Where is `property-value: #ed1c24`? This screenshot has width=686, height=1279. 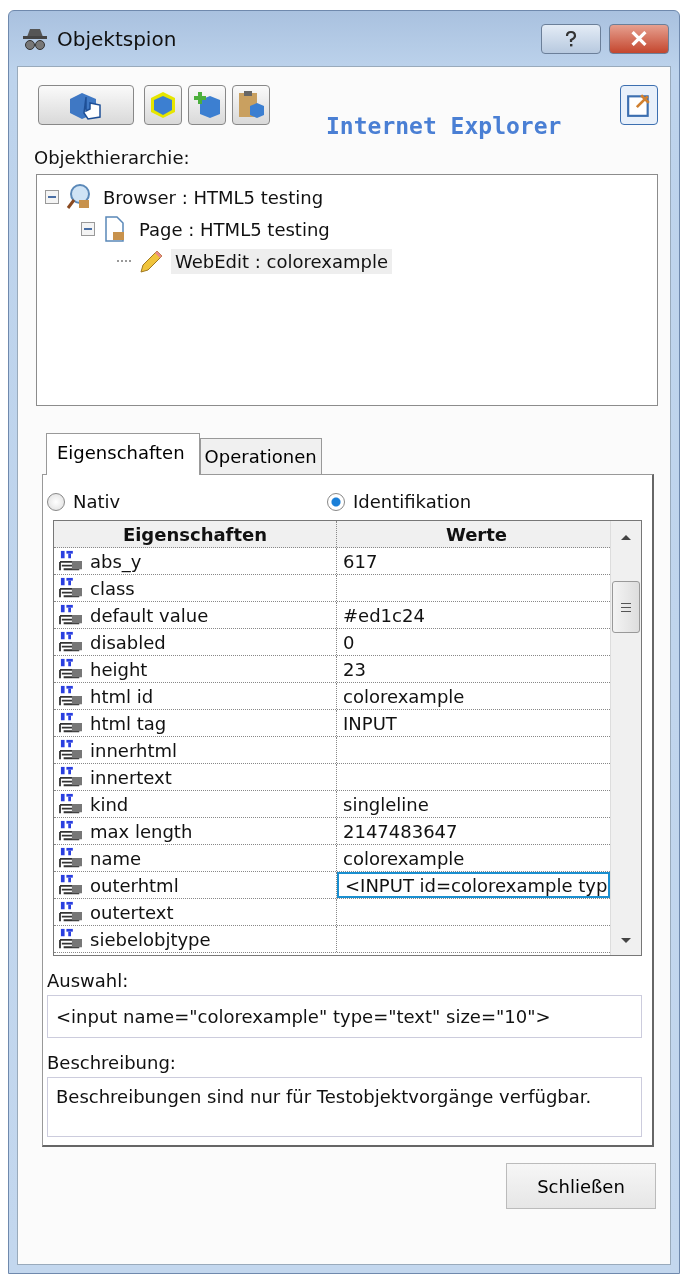
property-value: #ed1c24 is located at coordinates (473, 615).